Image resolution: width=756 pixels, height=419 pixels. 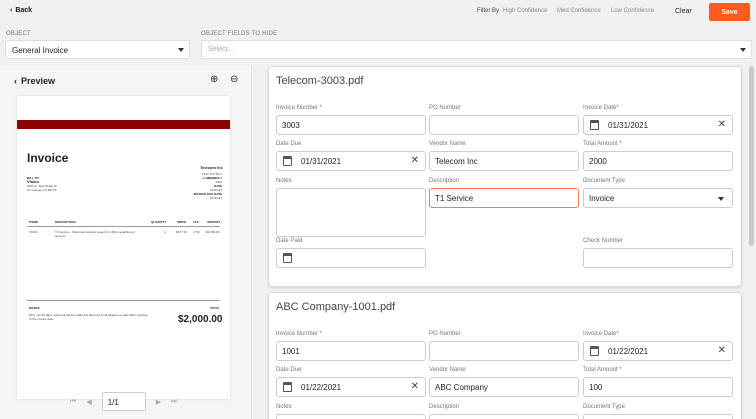 What do you see at coordinates (447, 370) in the screenshot?
I see `vendor-name-label: Vendor Name` at bounding box center [447, 370].